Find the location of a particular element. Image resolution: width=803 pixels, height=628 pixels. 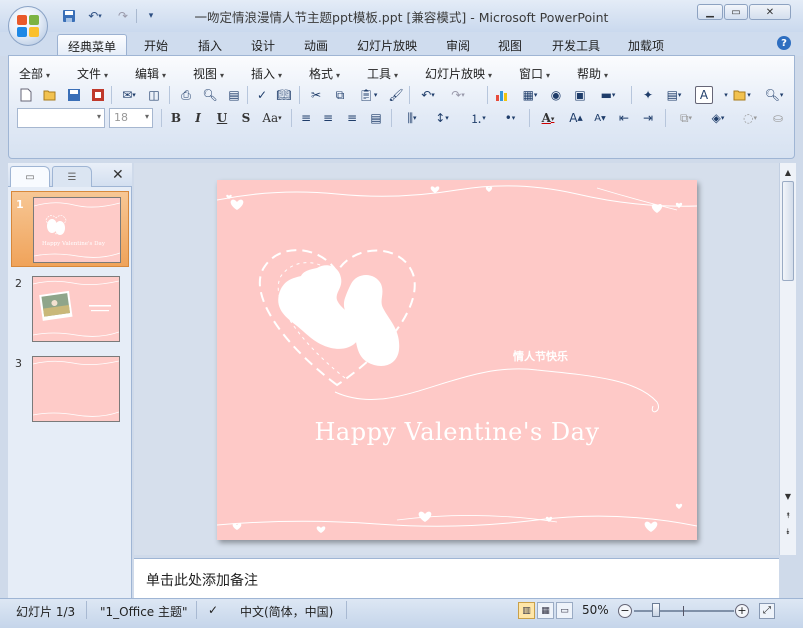

clip-art-icon: ◉ is located at coordinates (556, 95).